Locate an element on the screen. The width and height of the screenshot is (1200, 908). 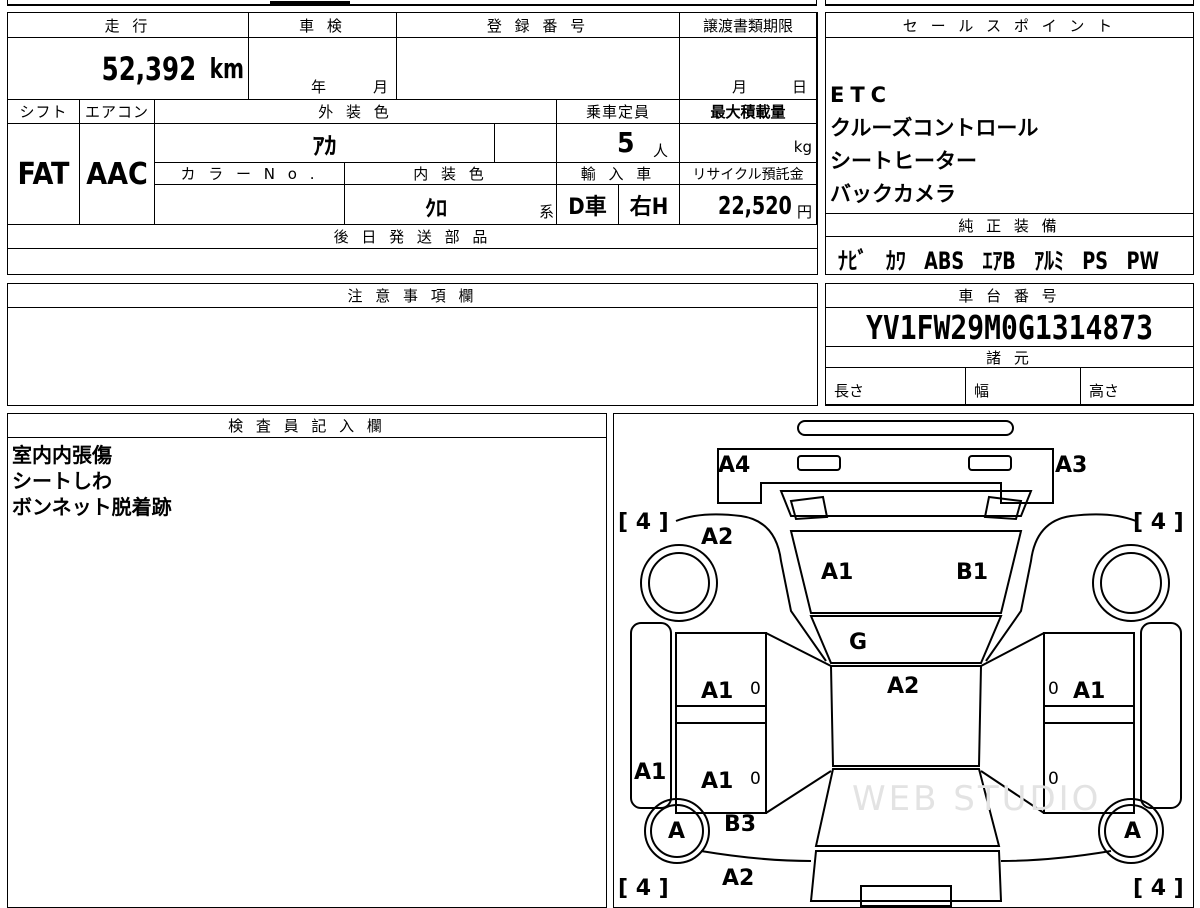
damage-label-a2-top: A2 is located at coordinates (717, 537).